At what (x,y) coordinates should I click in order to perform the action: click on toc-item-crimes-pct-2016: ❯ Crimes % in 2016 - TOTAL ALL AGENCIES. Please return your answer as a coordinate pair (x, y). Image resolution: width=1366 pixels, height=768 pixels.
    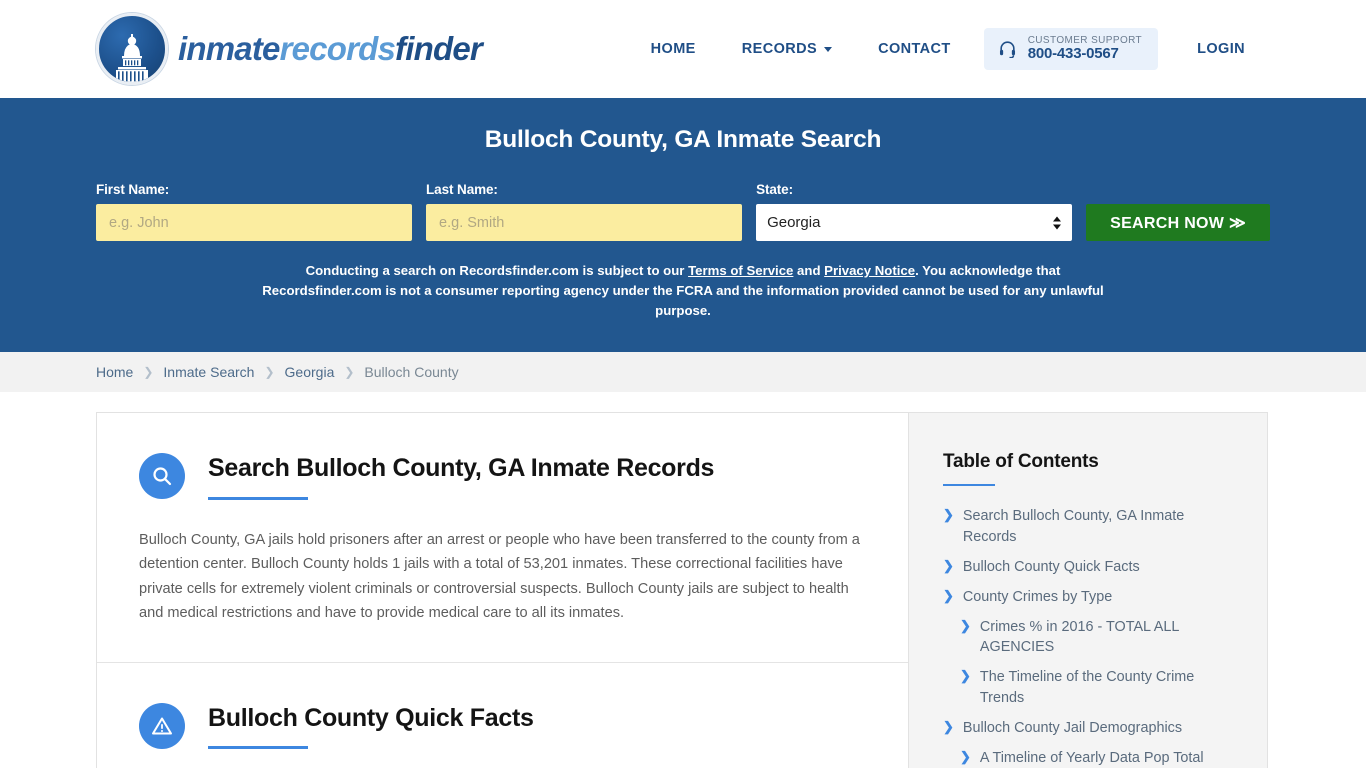
    Looking at the image, I should click on (1088, 638).